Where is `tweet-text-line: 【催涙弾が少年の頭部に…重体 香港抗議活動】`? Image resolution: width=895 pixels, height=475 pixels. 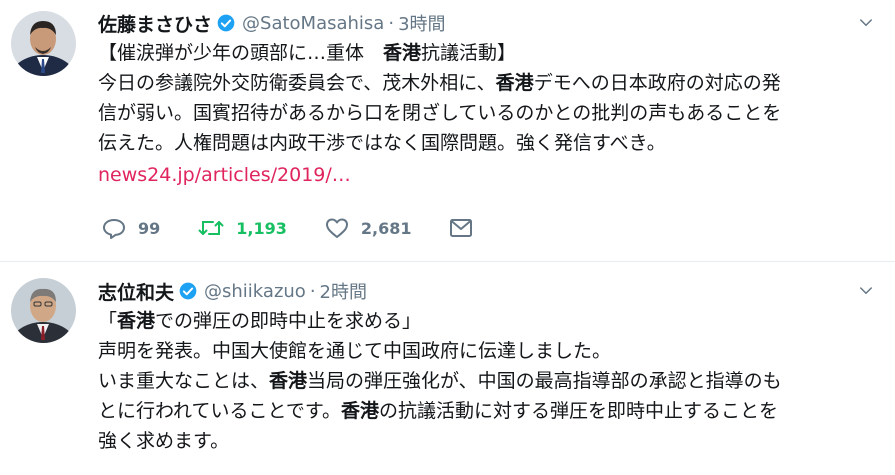
tweet-text-line: 【催涙弾が少年の頭部に…重体 香港抗議活動】 is located at coordinates (486, 53).